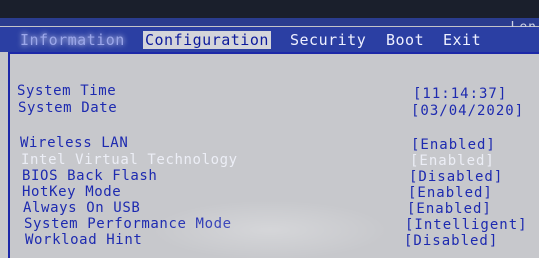 The height and width of the screenshot is (258, 539). What do you see at coordinates (456, 177) in the screenshot?
I see `bios-back-flash-value: [Disabled]` at bounding box center [456, 177].